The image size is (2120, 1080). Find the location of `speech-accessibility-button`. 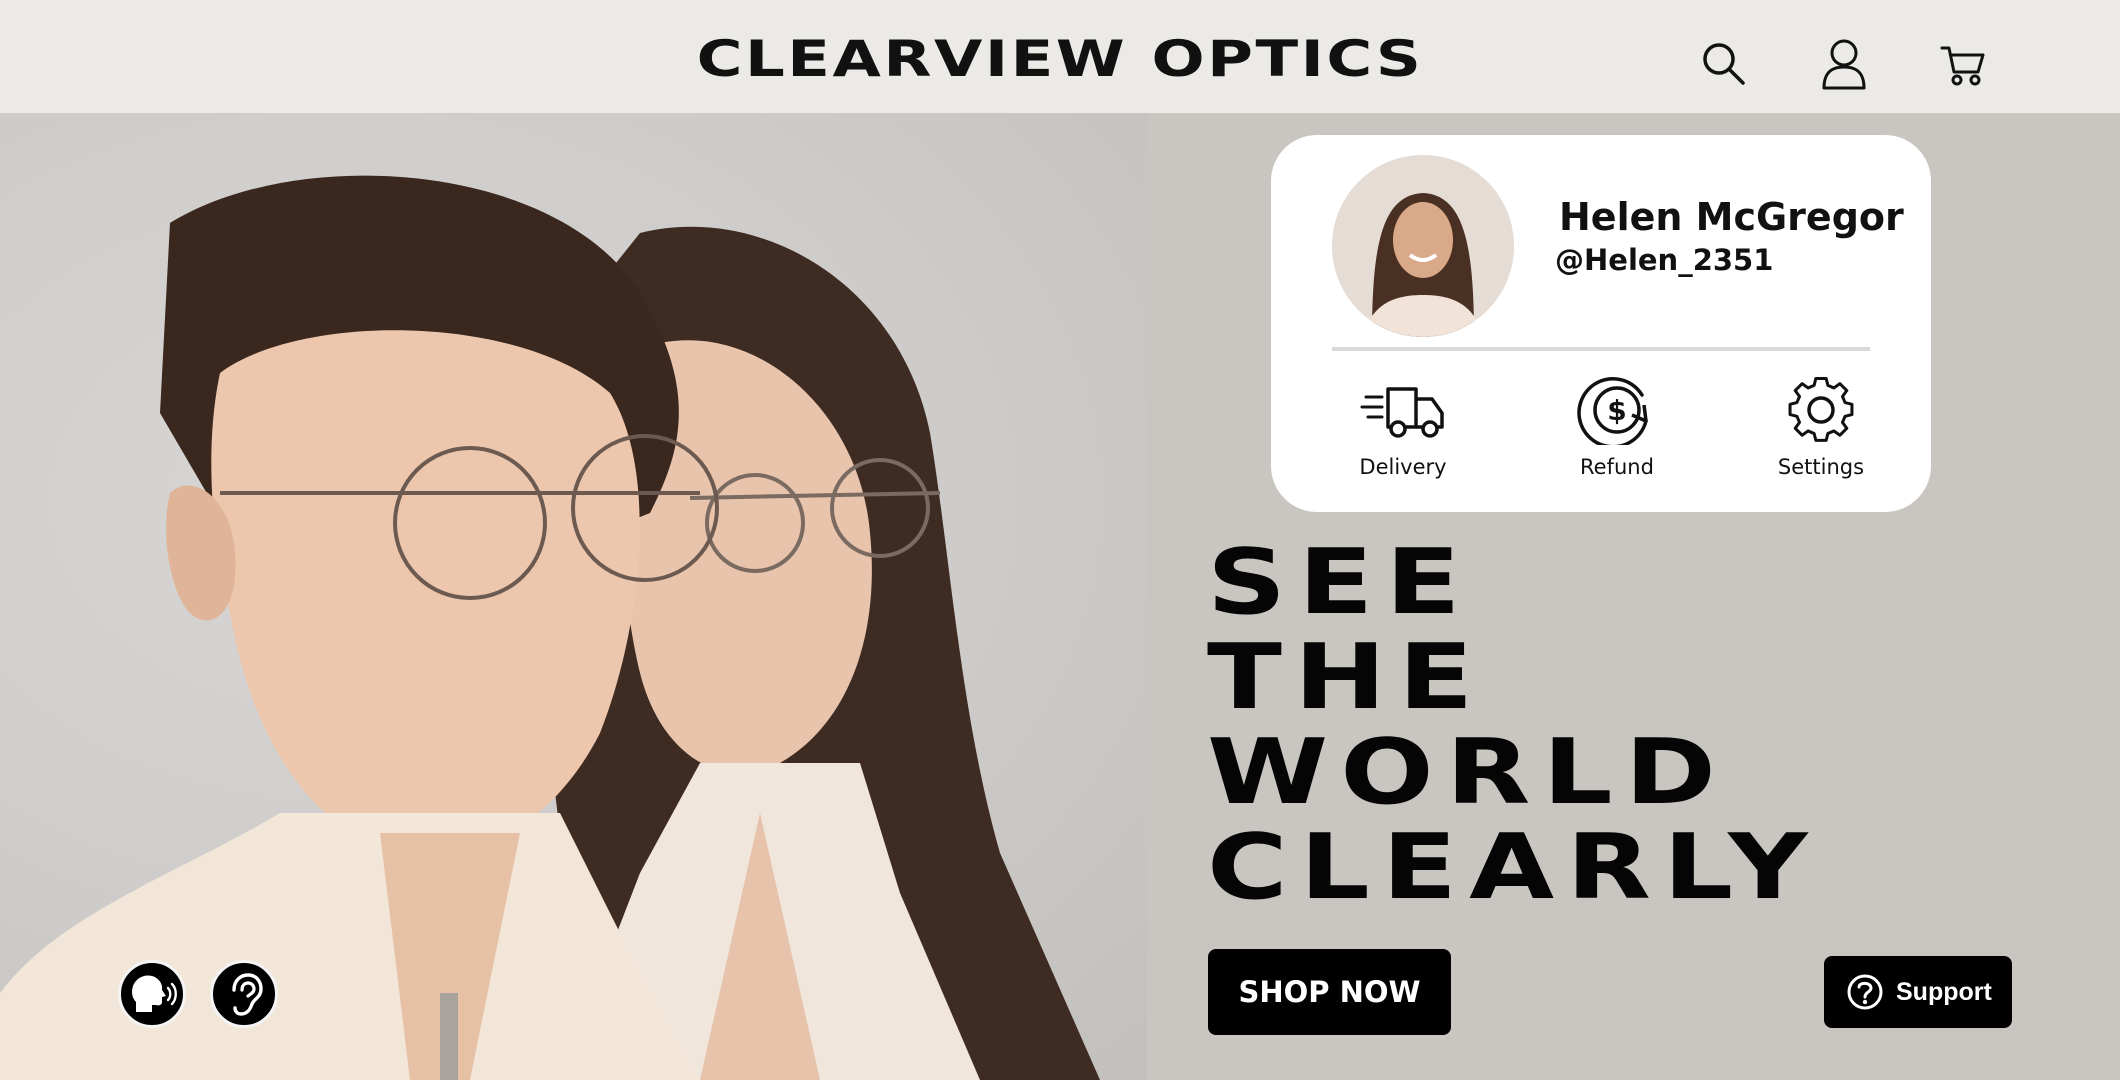

speech-accessibility-button is located at coordinates (152, 994).